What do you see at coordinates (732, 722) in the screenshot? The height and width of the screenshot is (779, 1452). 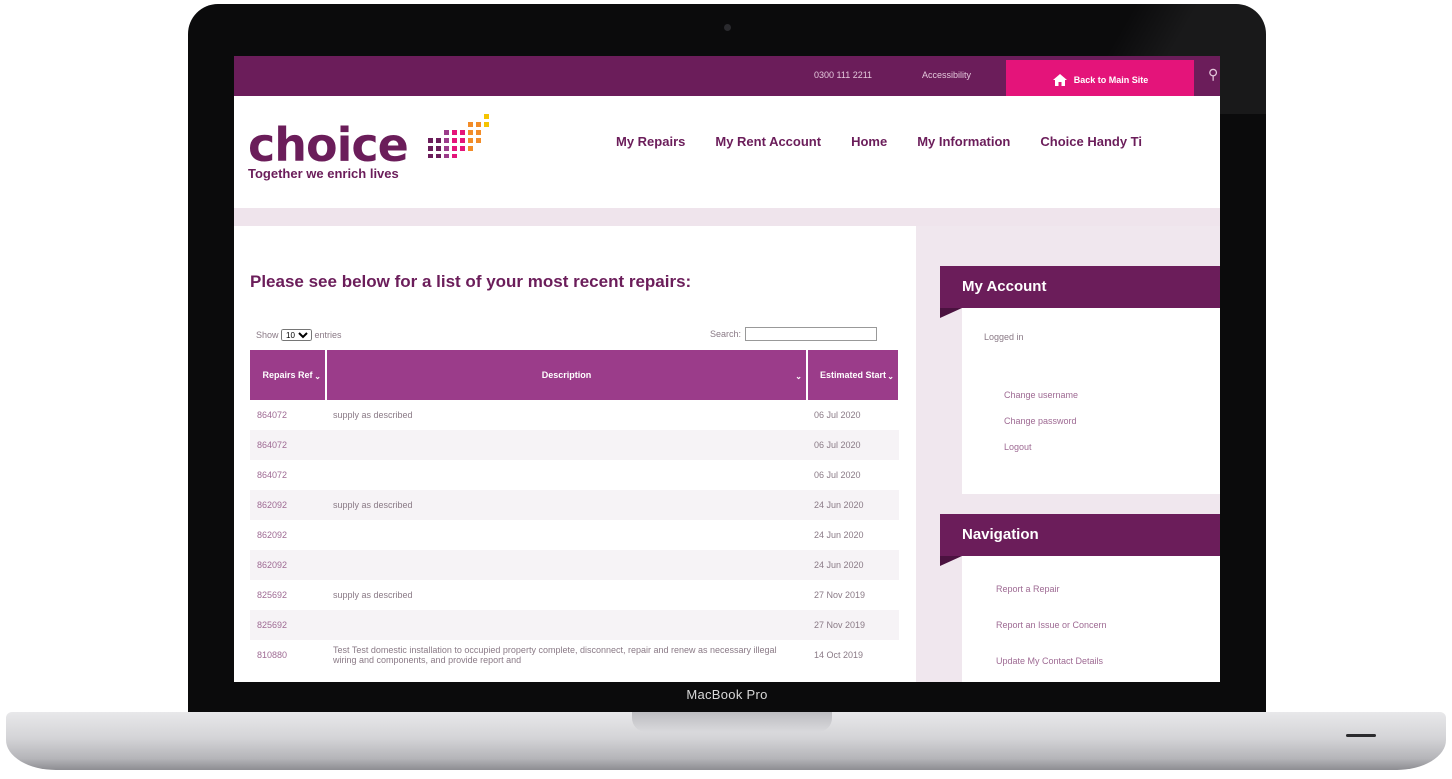 I see `lid-opening-notch` at bounding box center [732, 722].